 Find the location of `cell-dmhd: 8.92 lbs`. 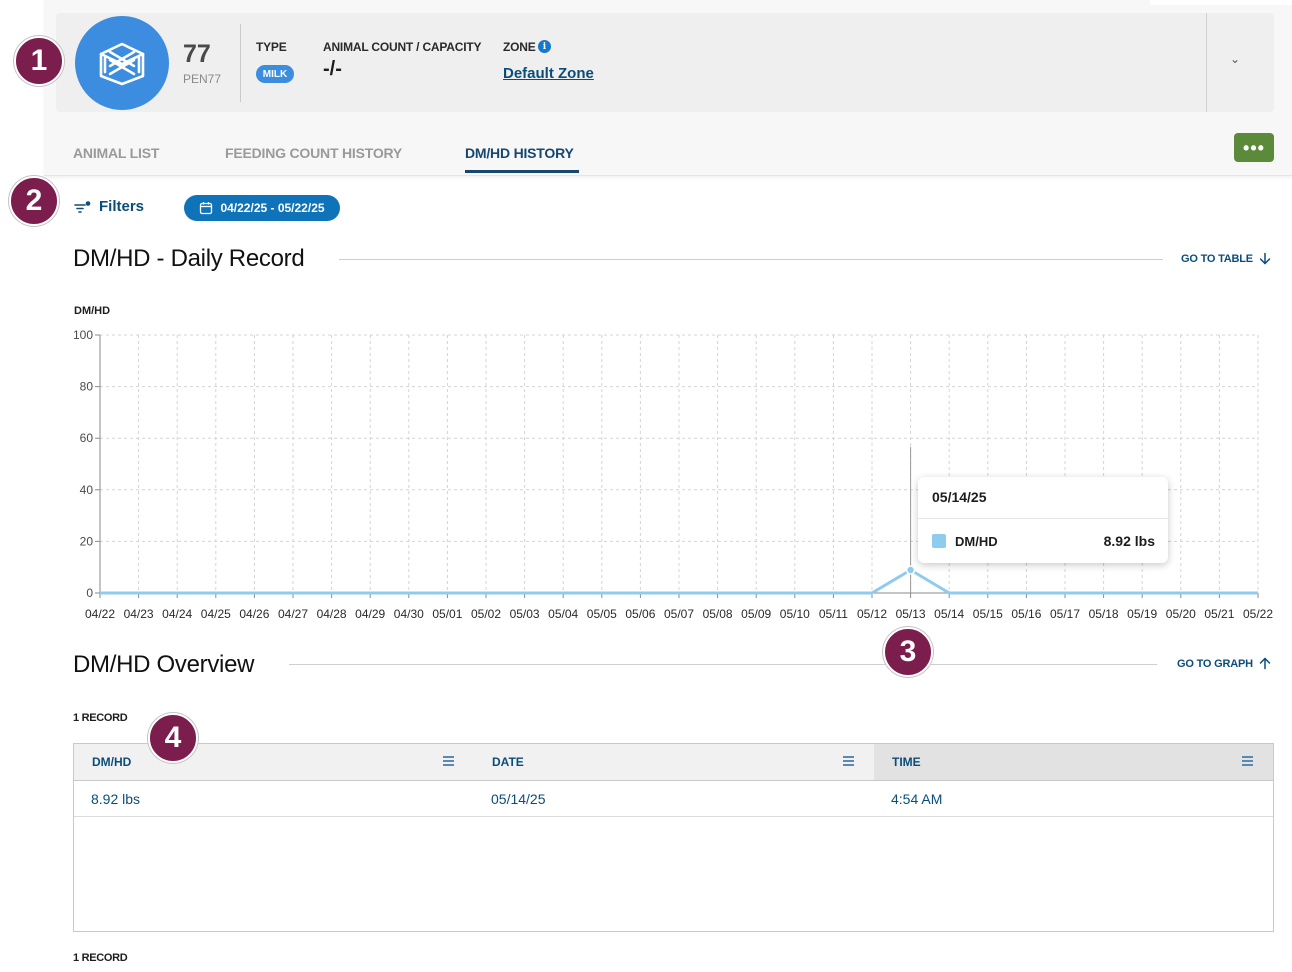

cell-dmhd: 8.92 lbs is located at coordinates (116, 799).